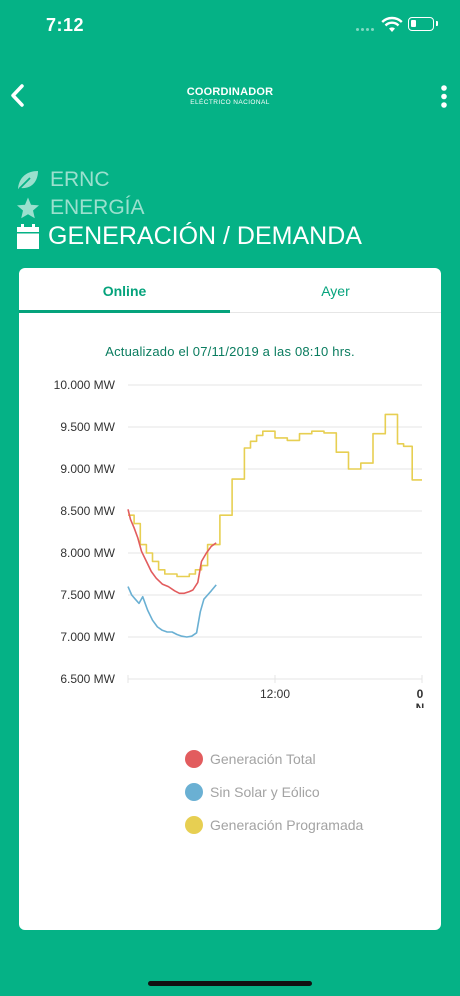 Image resolution: width=460 pixels, height=996 pixels. What do you see at coordinates (87, 511) in the screenshot?
I see `y-tick-label: 8.500 MW` at bounding box center [87, 511].